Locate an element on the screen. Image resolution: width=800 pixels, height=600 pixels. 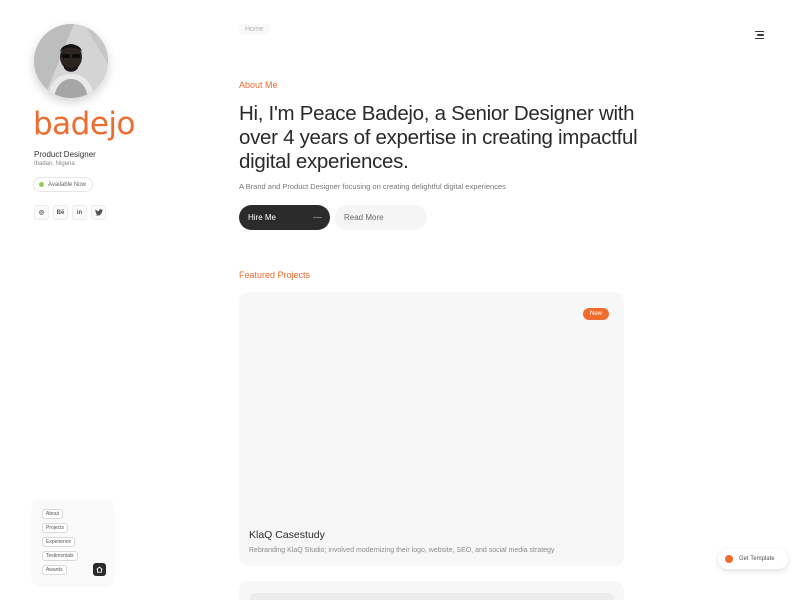
profile-location: Ibadan, Nigeria is located at coordinates (54, 164).